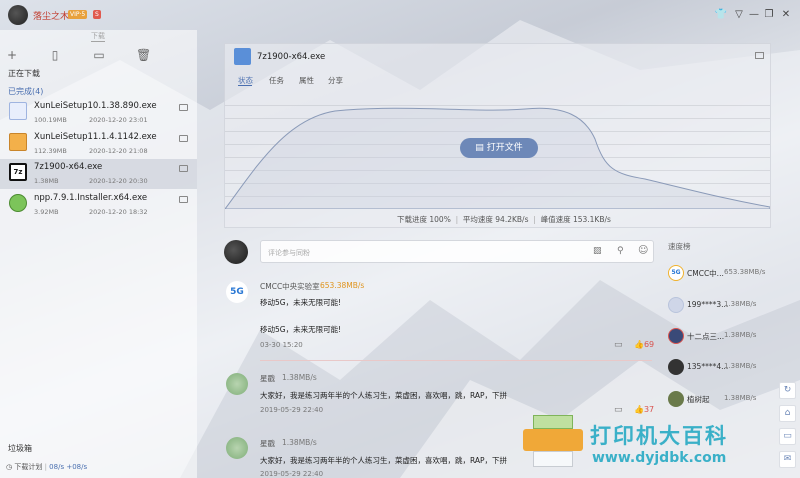 Image resolution: width=800 pixels, height=478 pixels. I want to click on close-icon: ✕, so click(786, 15).